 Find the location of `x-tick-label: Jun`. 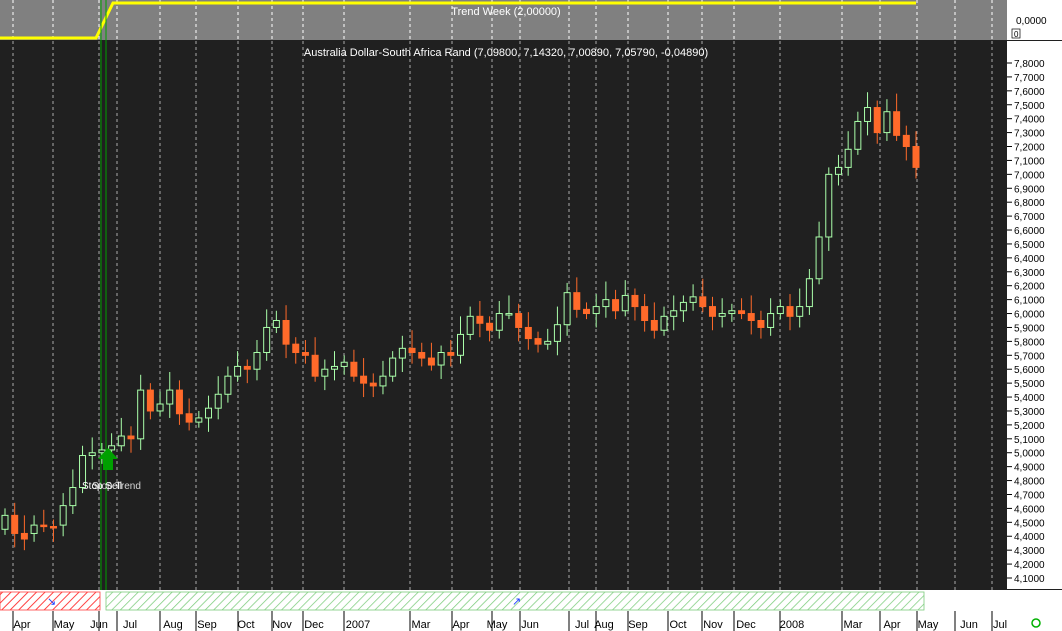

x-tick-label: Jun is located at coordinates (99, 625).